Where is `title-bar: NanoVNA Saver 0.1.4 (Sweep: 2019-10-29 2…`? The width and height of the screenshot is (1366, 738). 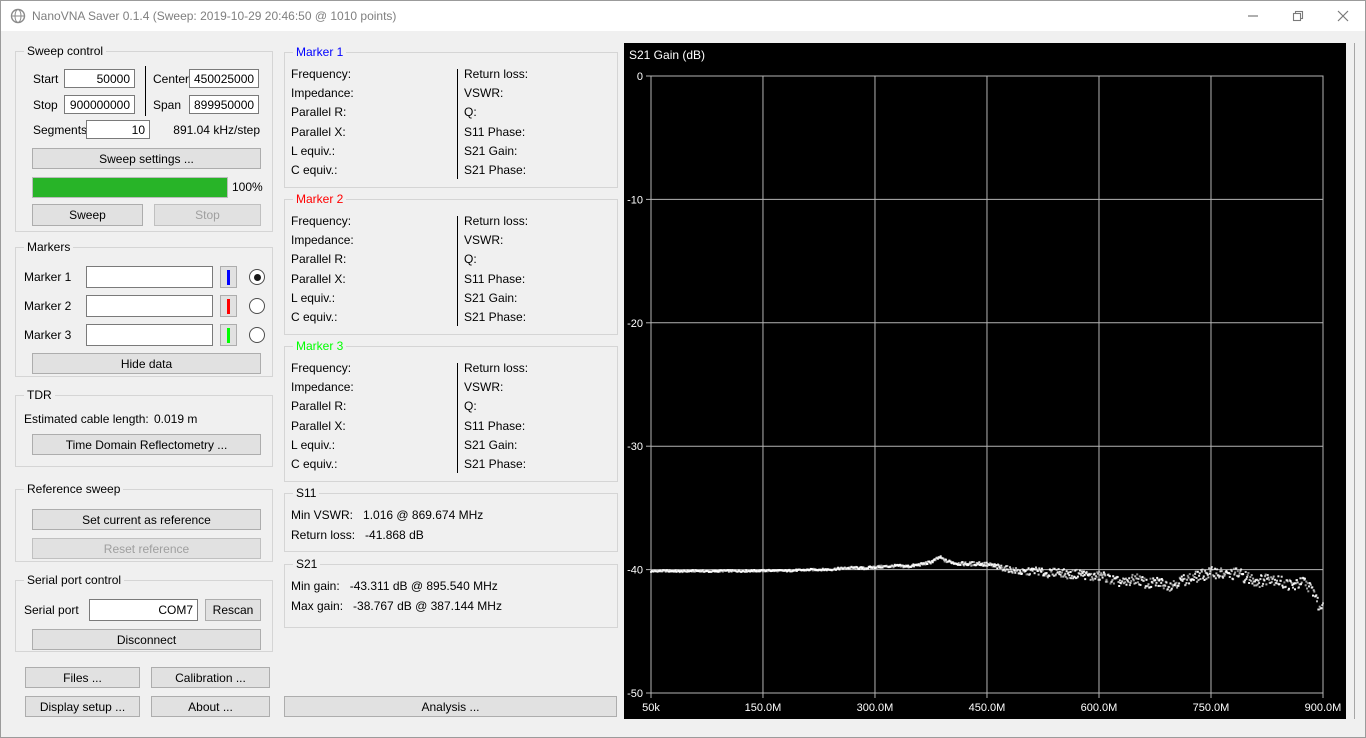 title-bar: NanoVNA Saver 0.1.4 (Sweep: 2019-10-29 2… is located at coordinates (683, 16).